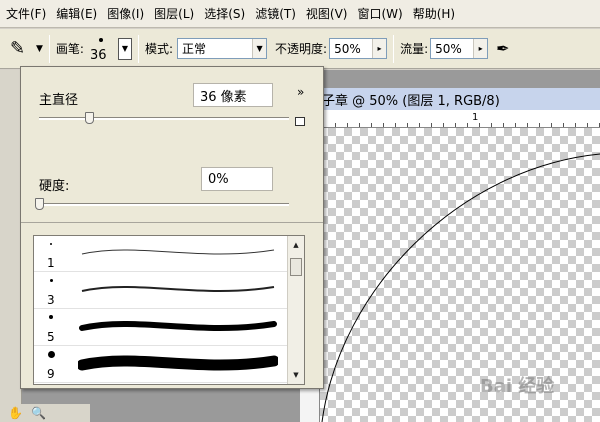 The image size is (600, 422). I want to click on opacity-value: 50%, so click(347, 48).